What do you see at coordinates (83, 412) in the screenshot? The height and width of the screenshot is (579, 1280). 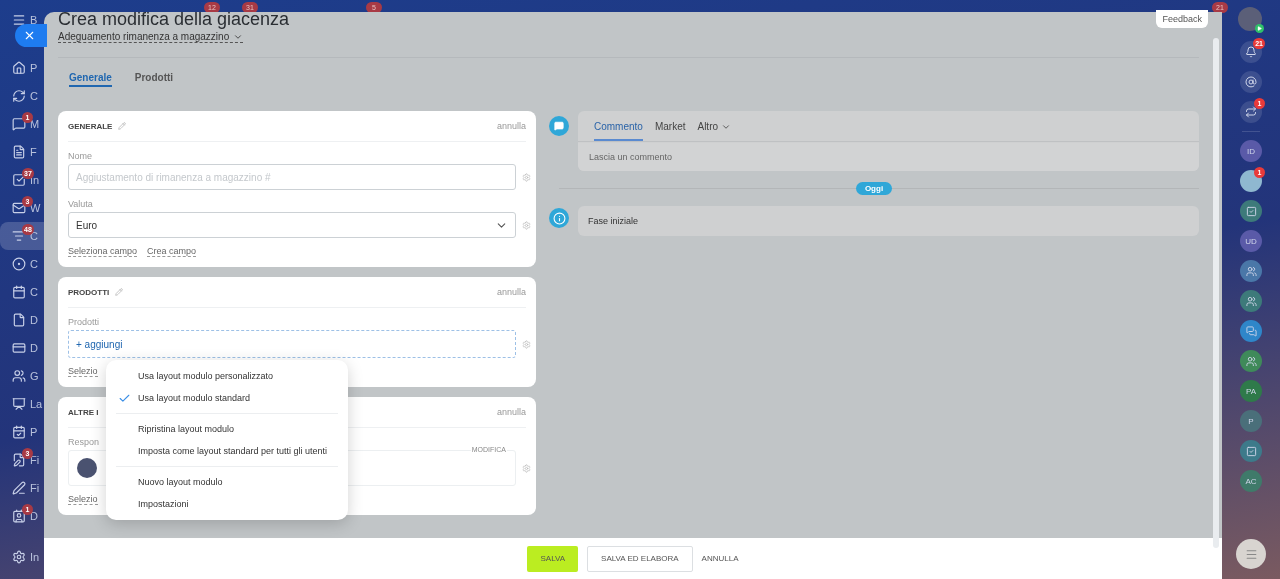 I see `section-title: ALTRE I` at bounding box center [83, 412].